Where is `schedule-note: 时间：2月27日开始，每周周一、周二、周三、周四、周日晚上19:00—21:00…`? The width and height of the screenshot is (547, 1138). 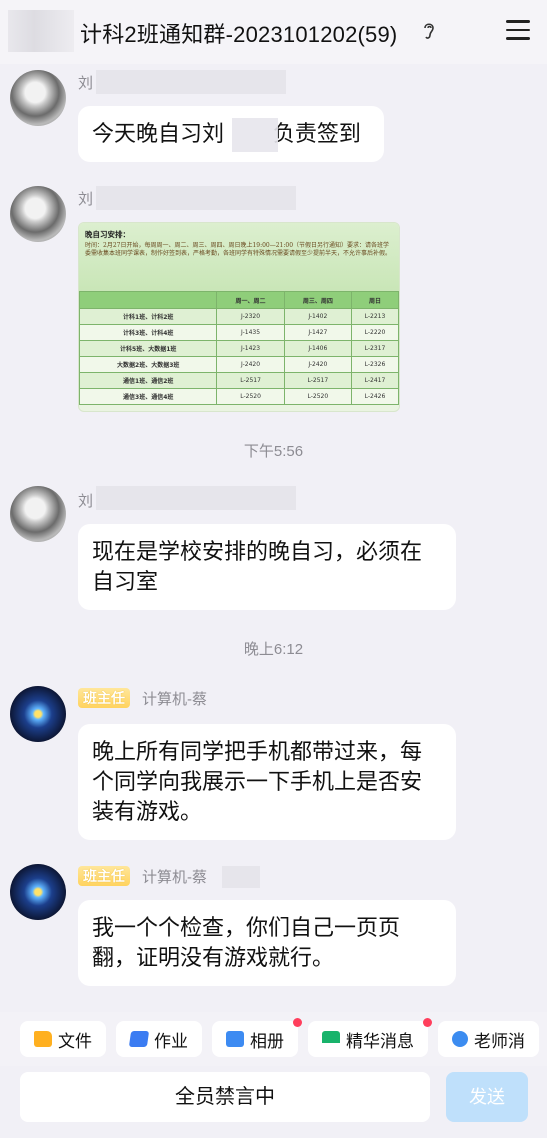 schedule-note: 时间：2月27日开始，每周周一、周二、周三、周四、周日晚上19:00—21:00… is located at coordinates (238, 249).